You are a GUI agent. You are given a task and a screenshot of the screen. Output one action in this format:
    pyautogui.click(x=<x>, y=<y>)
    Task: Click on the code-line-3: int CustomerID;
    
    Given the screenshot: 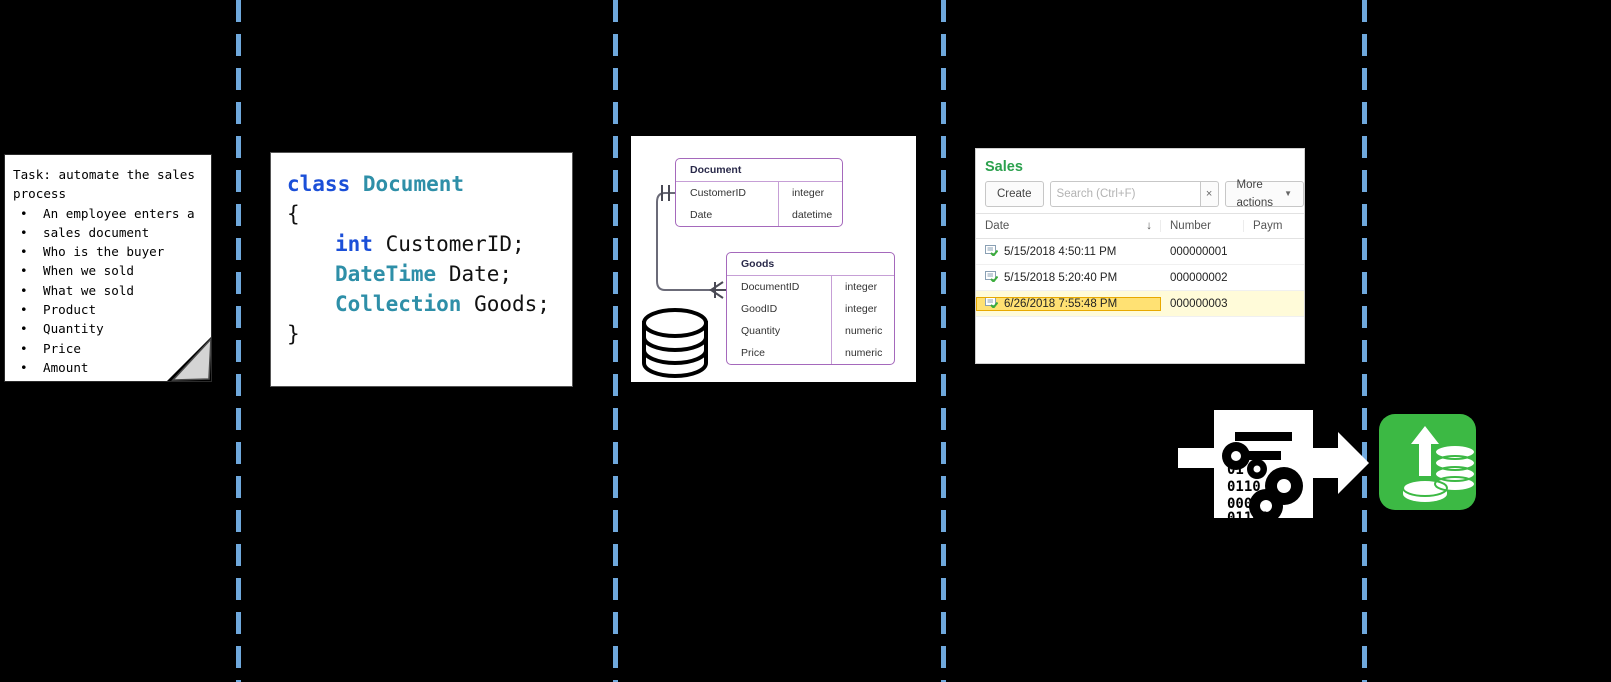 What is the action you would take?
    pyautogui.click(x=429, y=244)
    